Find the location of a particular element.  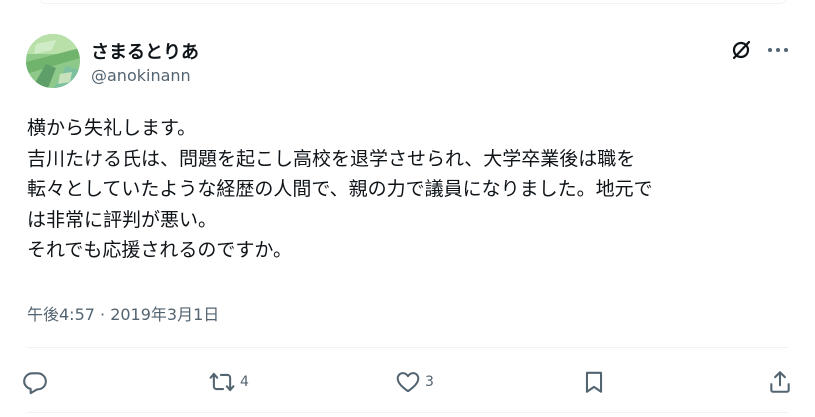

previous-post-card is located at coordinates (413, 2).